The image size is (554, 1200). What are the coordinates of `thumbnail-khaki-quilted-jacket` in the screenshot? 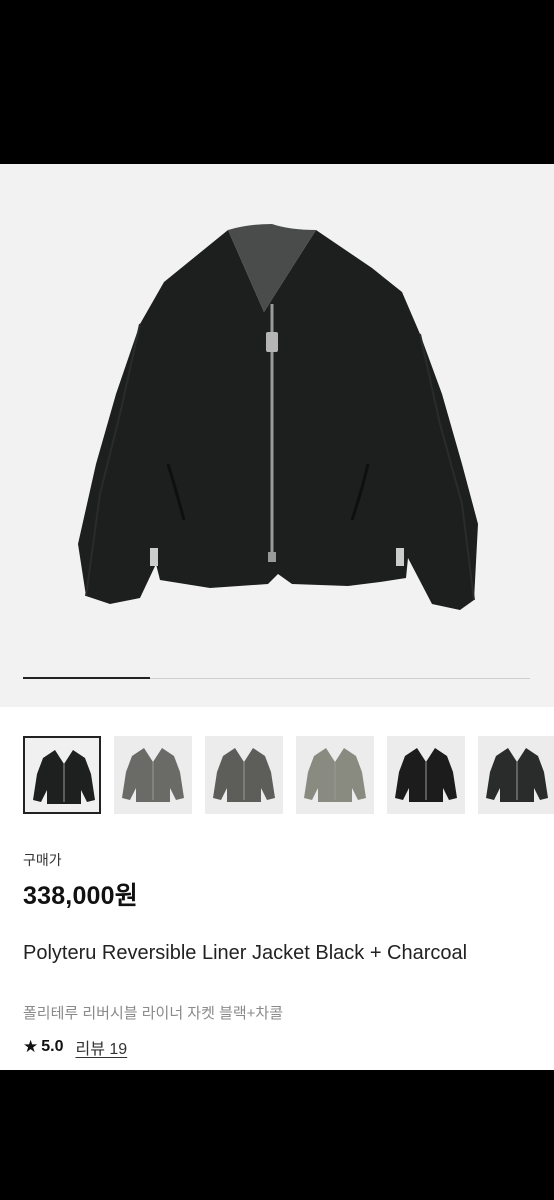 It's located at (335, 775).